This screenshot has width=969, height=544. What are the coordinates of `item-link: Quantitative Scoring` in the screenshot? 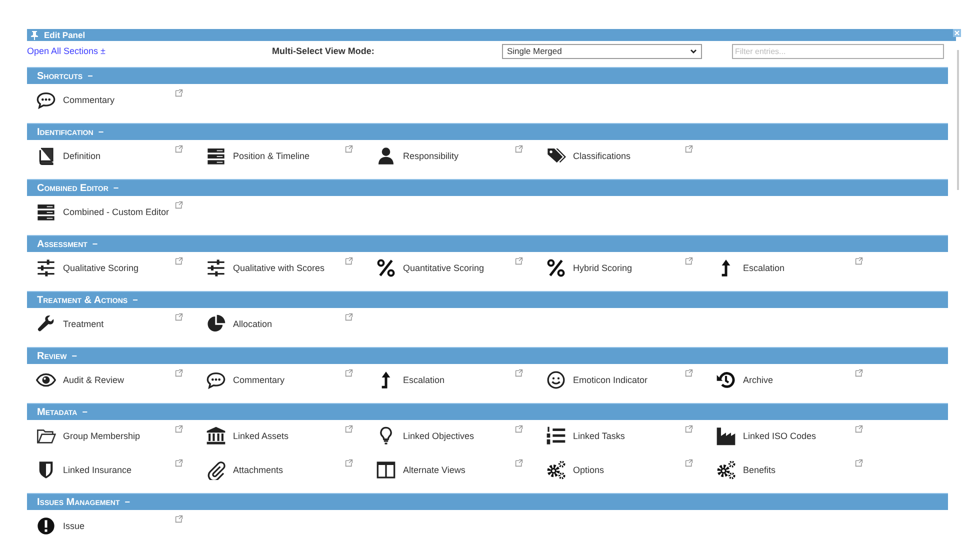 It's located at (459, 268).